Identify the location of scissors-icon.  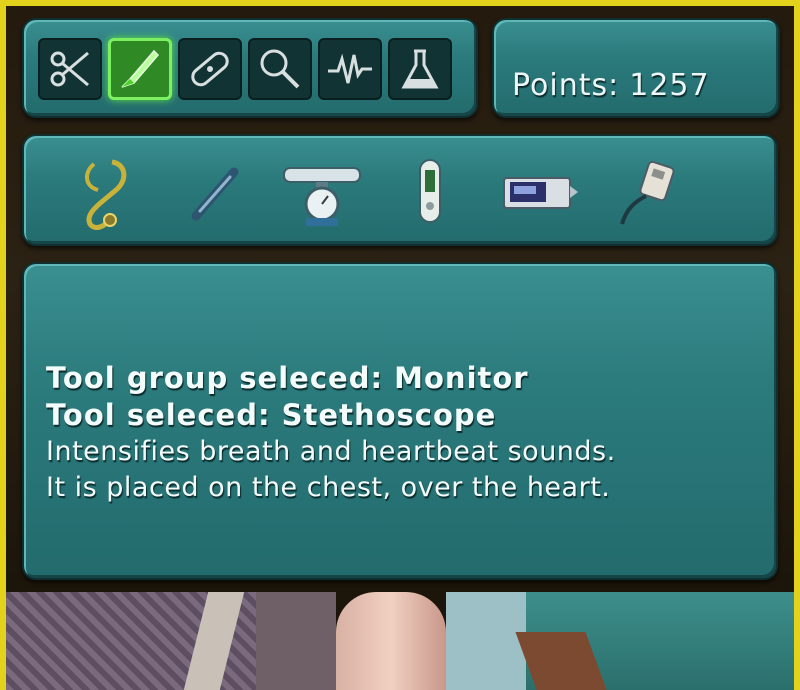
(69, 69).